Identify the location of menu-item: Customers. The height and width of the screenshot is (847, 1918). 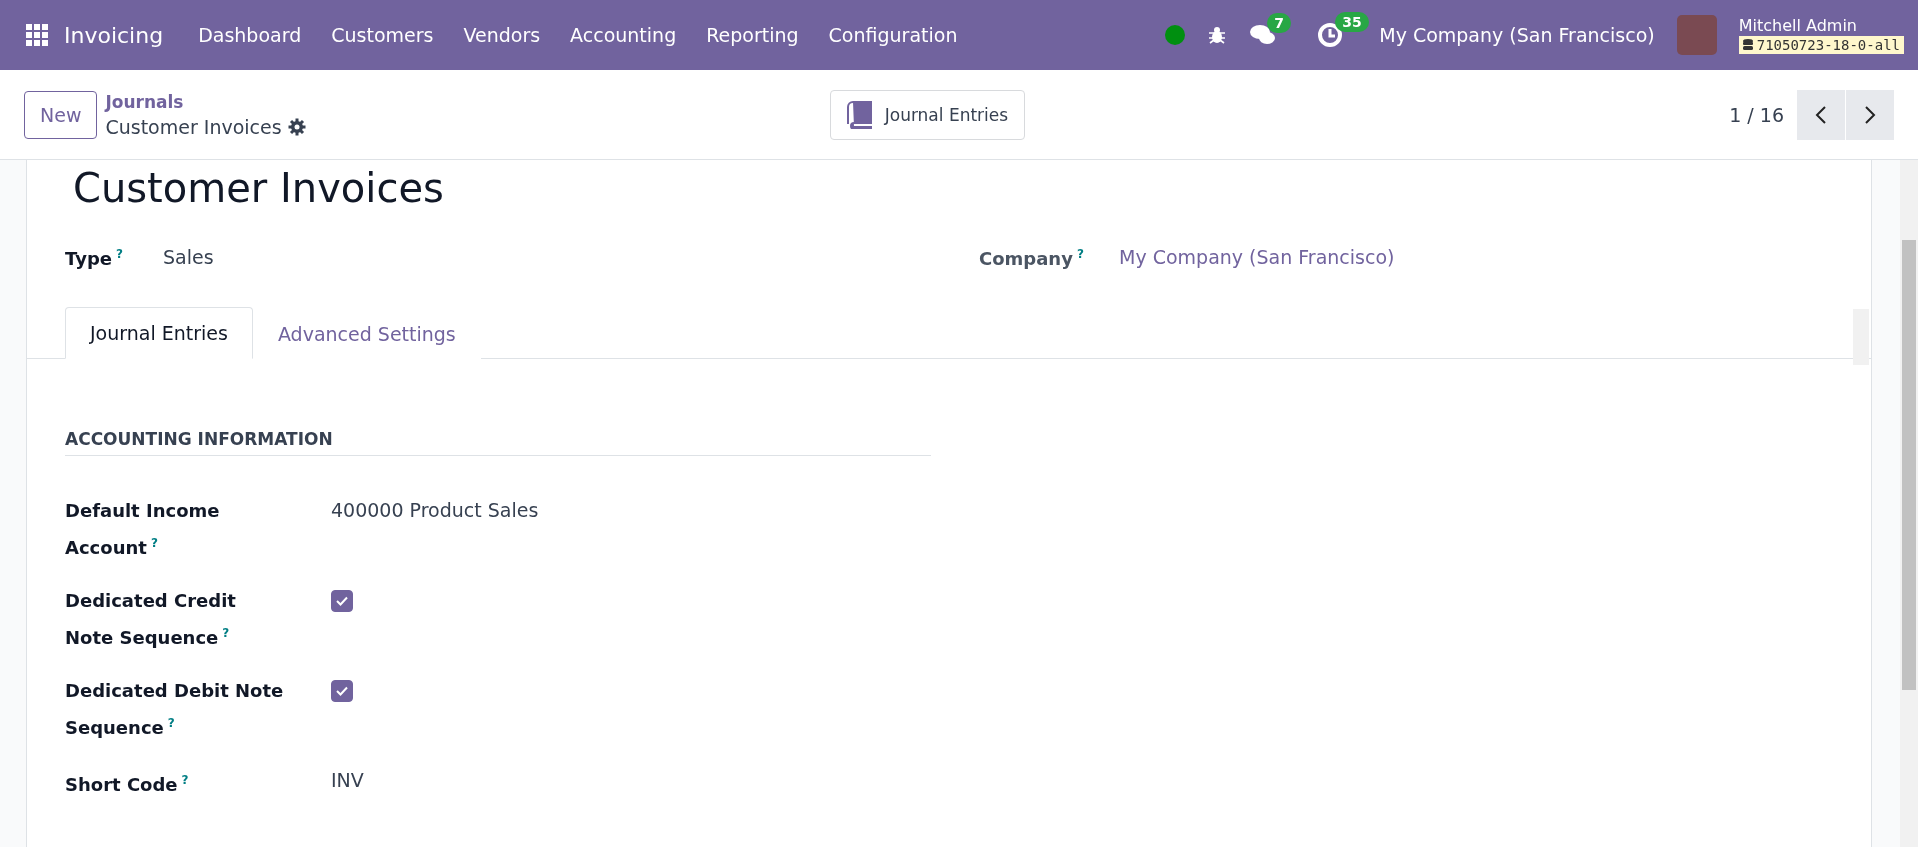
(382, 35).